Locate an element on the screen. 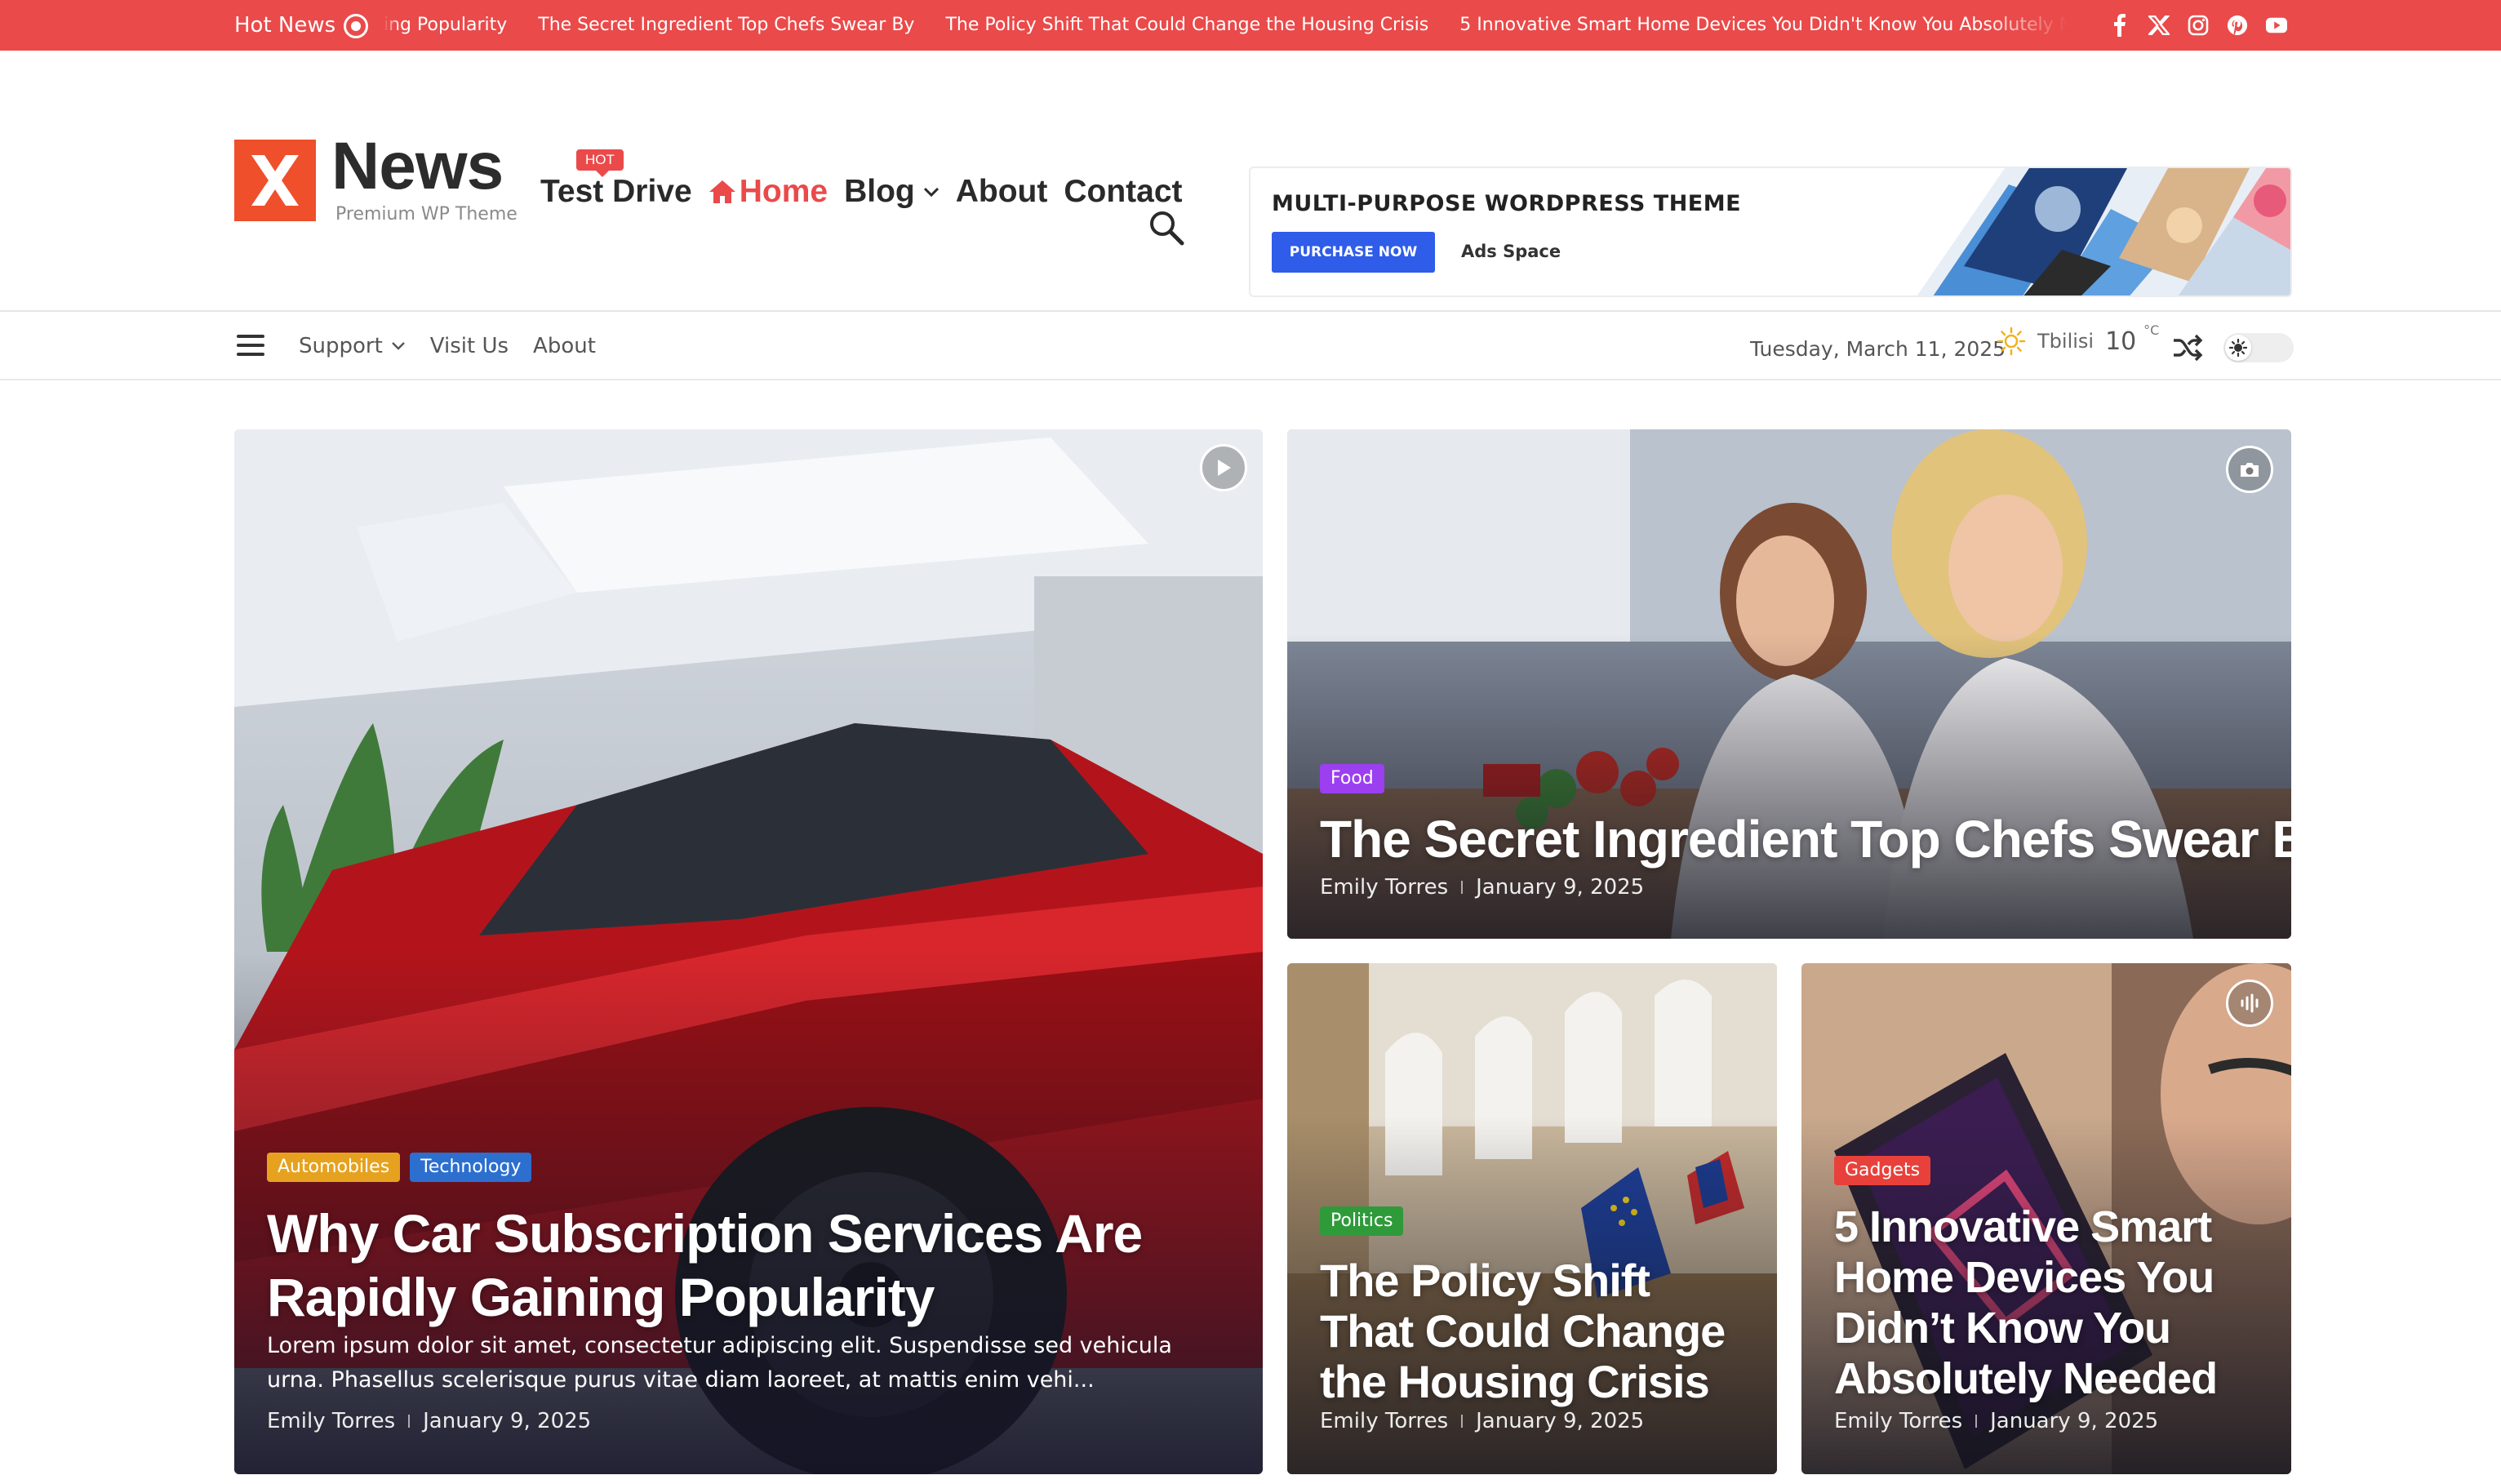  shuffle-icon is located at coordinates (2188, 348).